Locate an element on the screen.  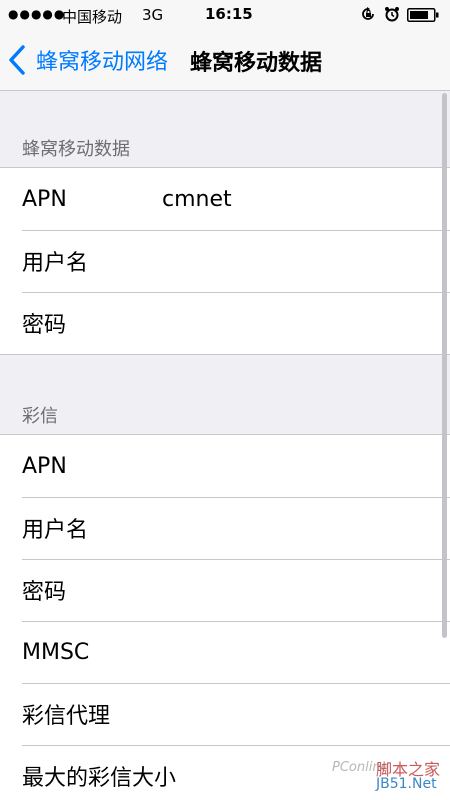
mms-password-label: 密码 is located at coordinates (44, 592).